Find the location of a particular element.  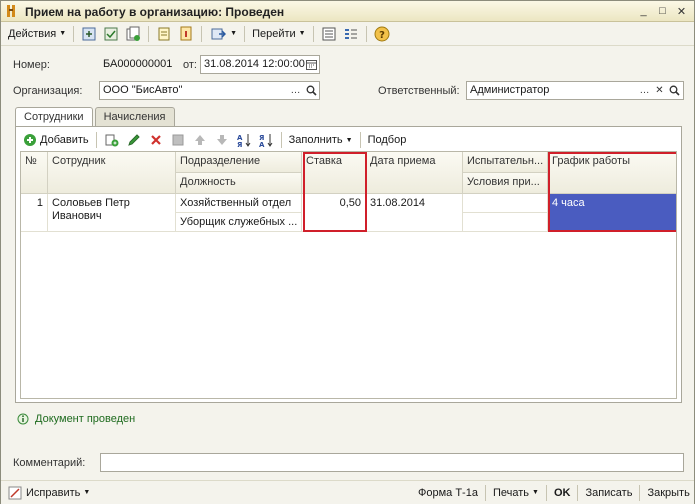

end-edit-icon is located at coordinates (178, 140).